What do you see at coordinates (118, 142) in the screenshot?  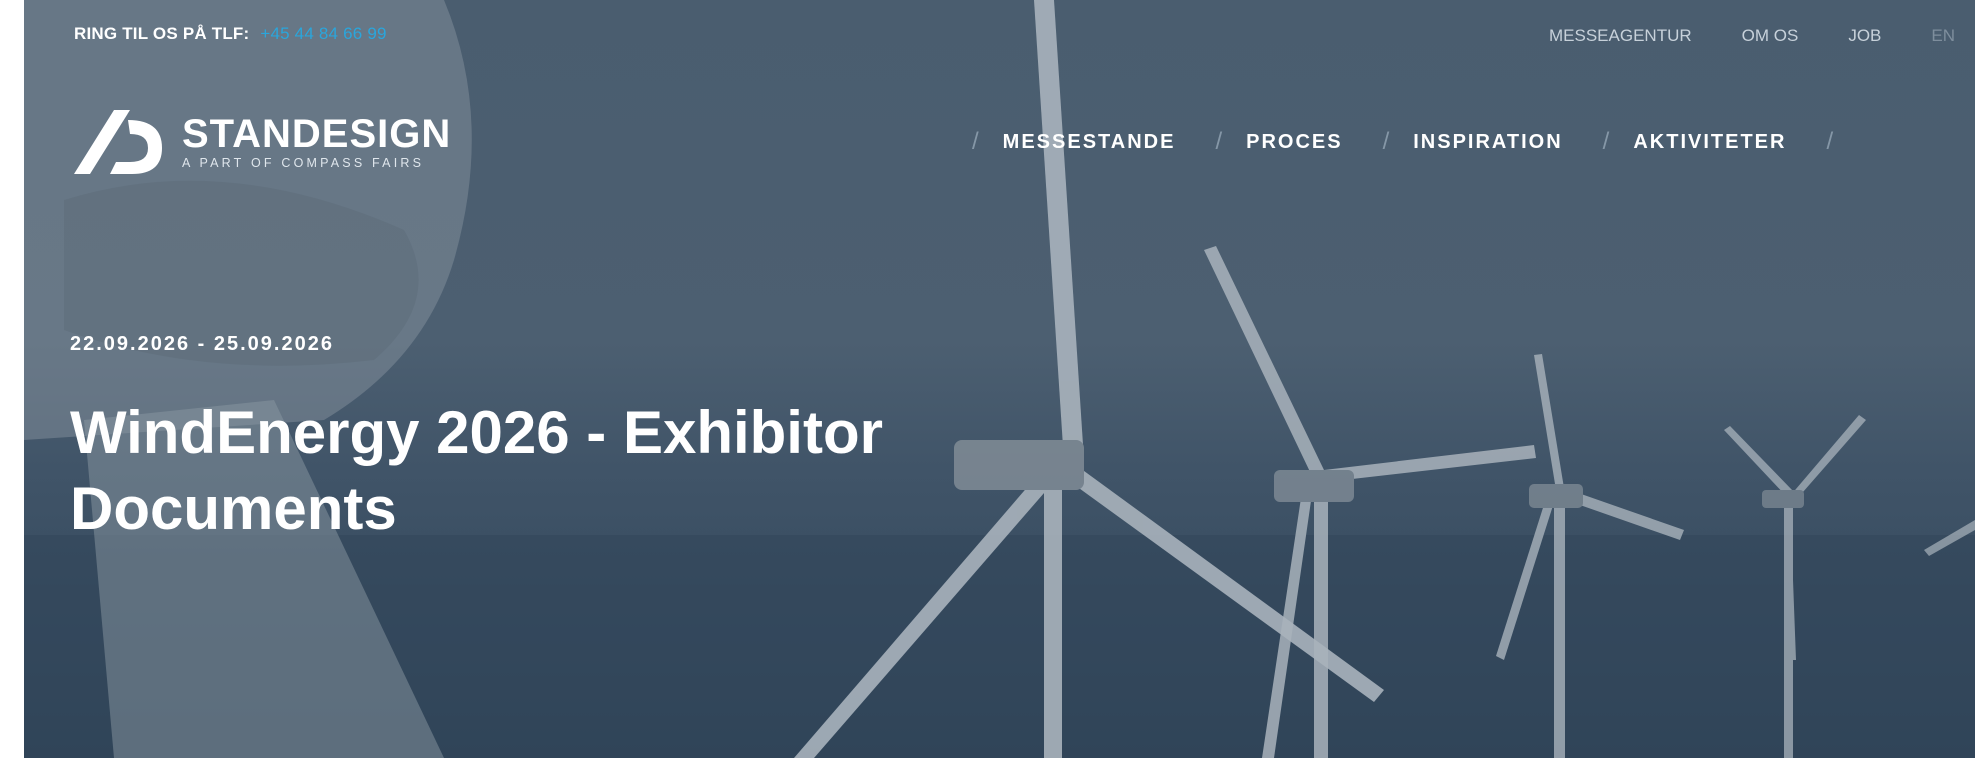 I see `standesign-logo-icon` at bounding box center [118, 142].